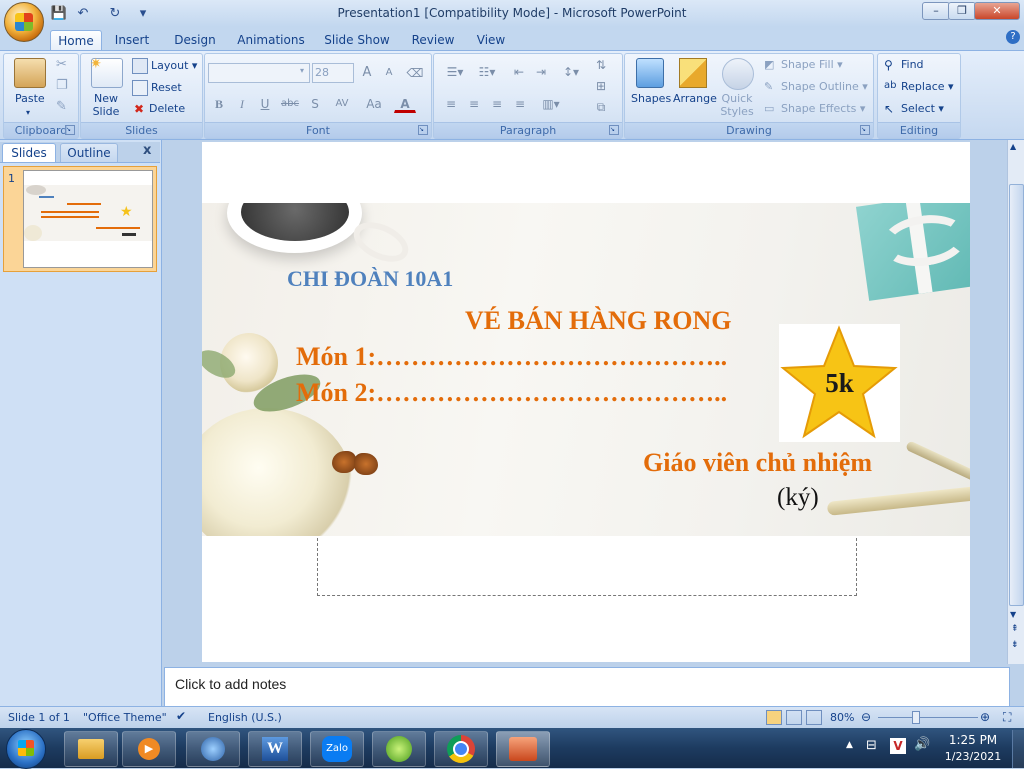 The image size is (1024, 769). Describe the element at coordinates (89, 152) in the screenshot. I see `tab-outline: Outline` at that location.